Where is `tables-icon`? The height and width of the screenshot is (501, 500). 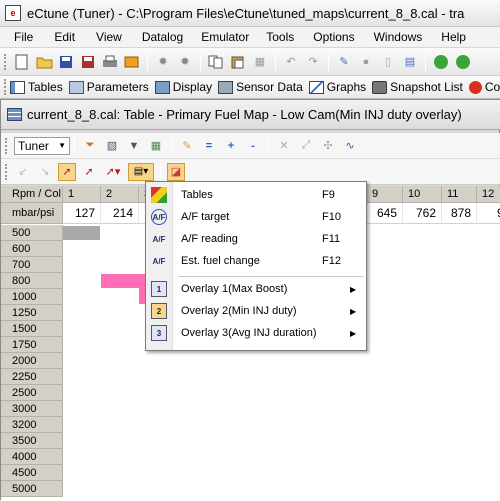 tables-icon is located at coordinates (17, 87).